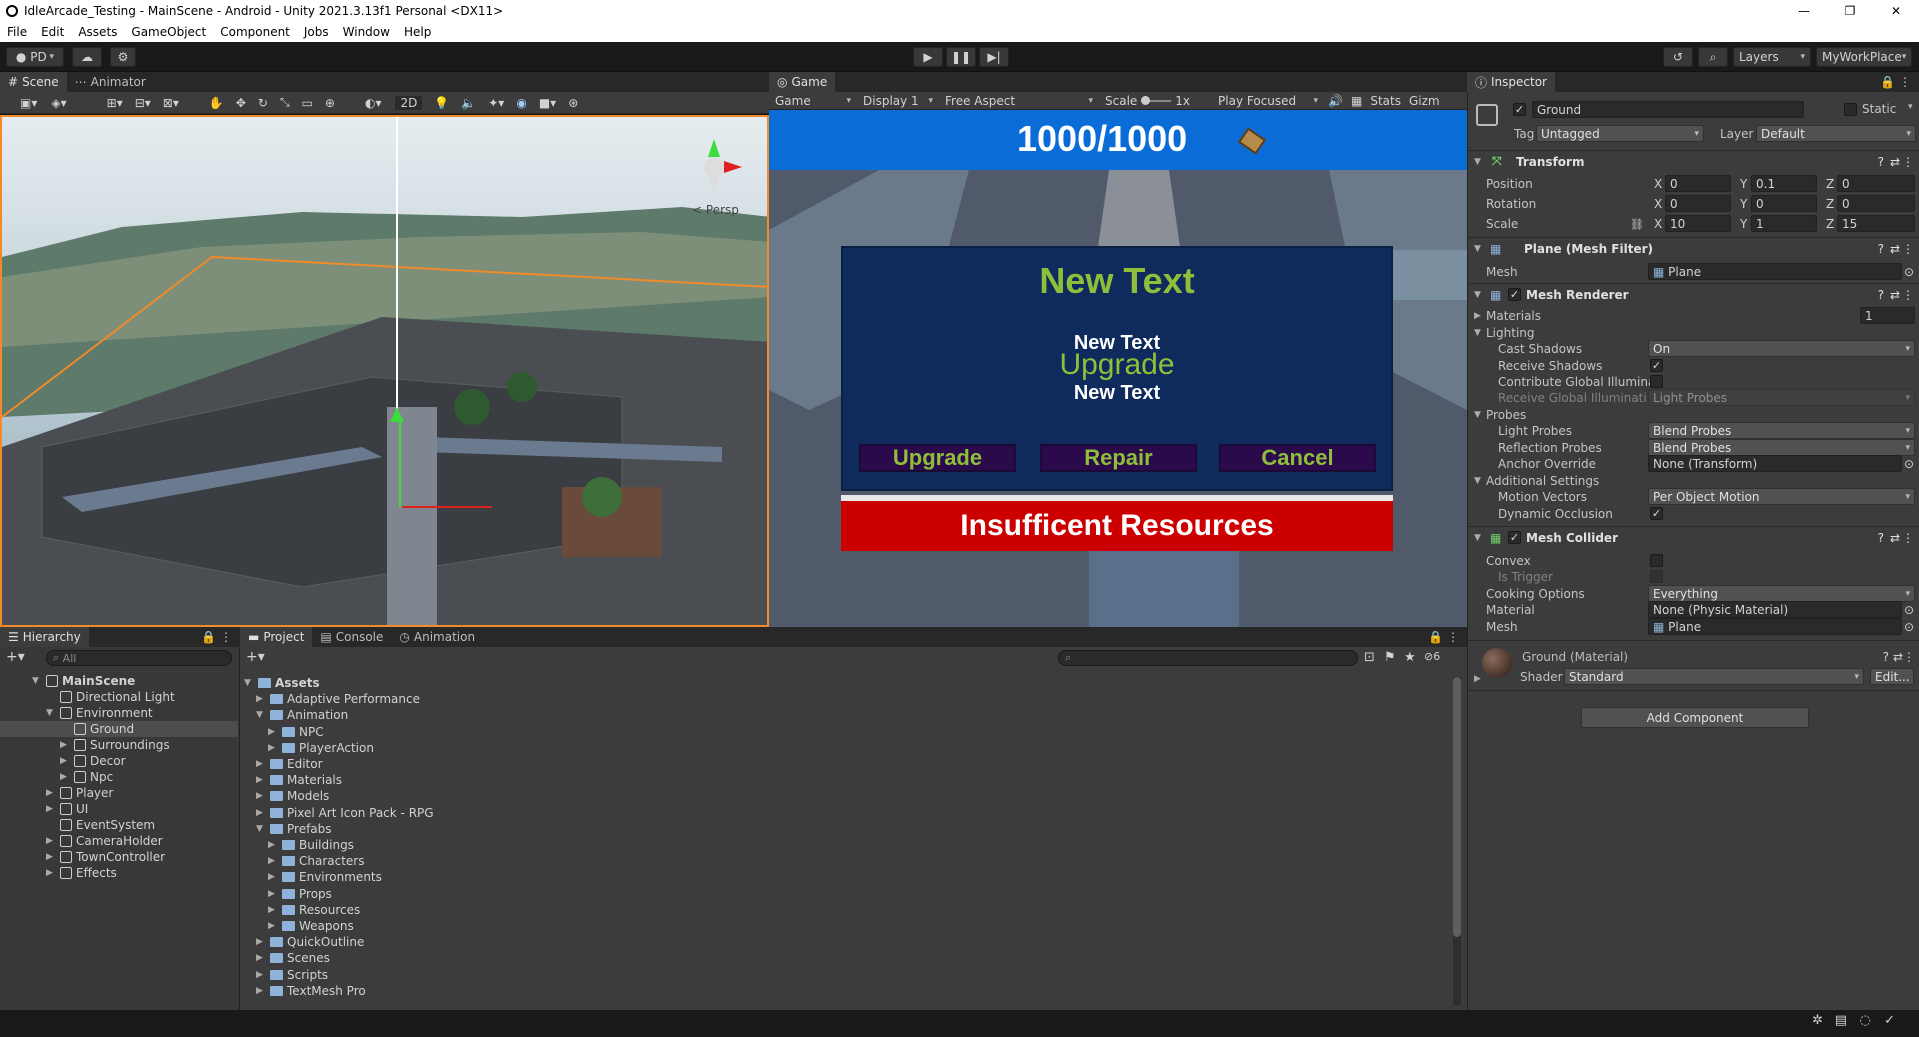 The image size is (1919, 1037). What do you see at coordinates (241, 103) in the screenshot?
I see `move-tool-icon: ✥` at bounding box center [241, 103].